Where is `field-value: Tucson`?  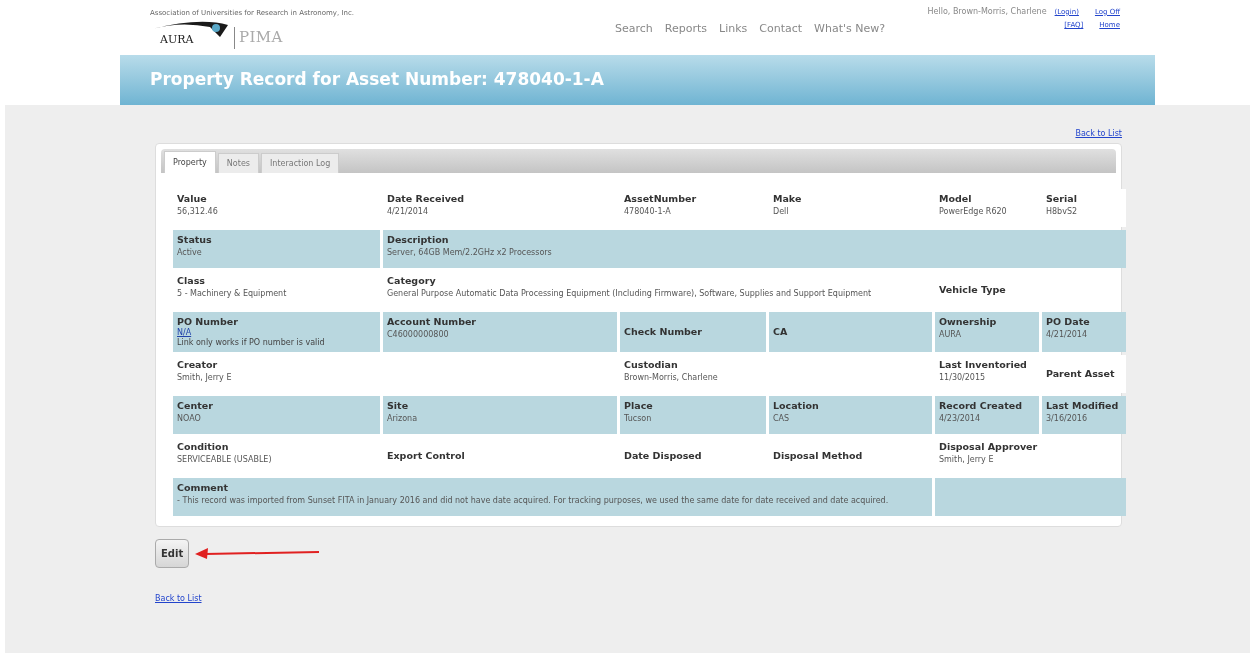
field-value: Tucson is located at coordinates (638, 418).